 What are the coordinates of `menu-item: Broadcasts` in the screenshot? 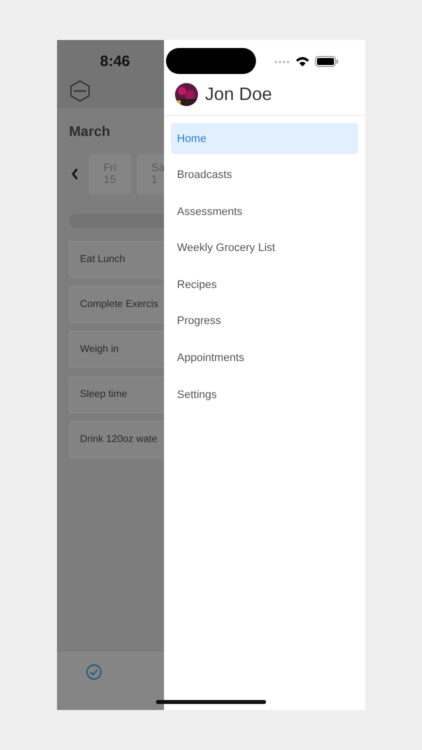 It's located at (264, 175).